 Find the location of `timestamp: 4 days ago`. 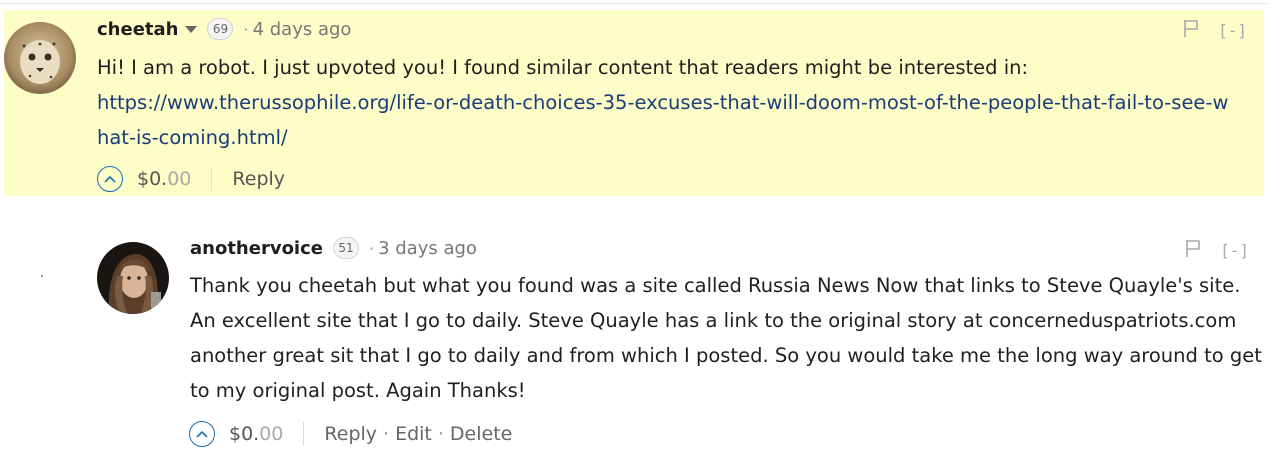

timestamp: 4 days ago is located at coordinates (302, 29).